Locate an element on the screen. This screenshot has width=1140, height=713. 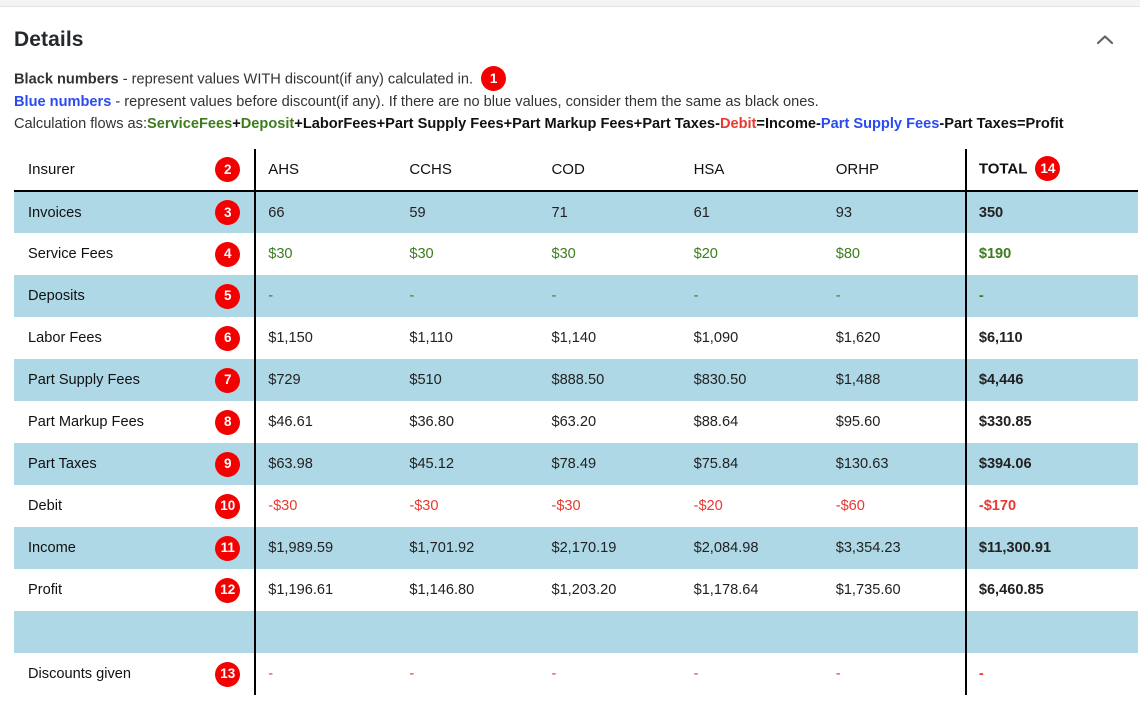
table-cell: 71 is located at coordinates (610, 212).